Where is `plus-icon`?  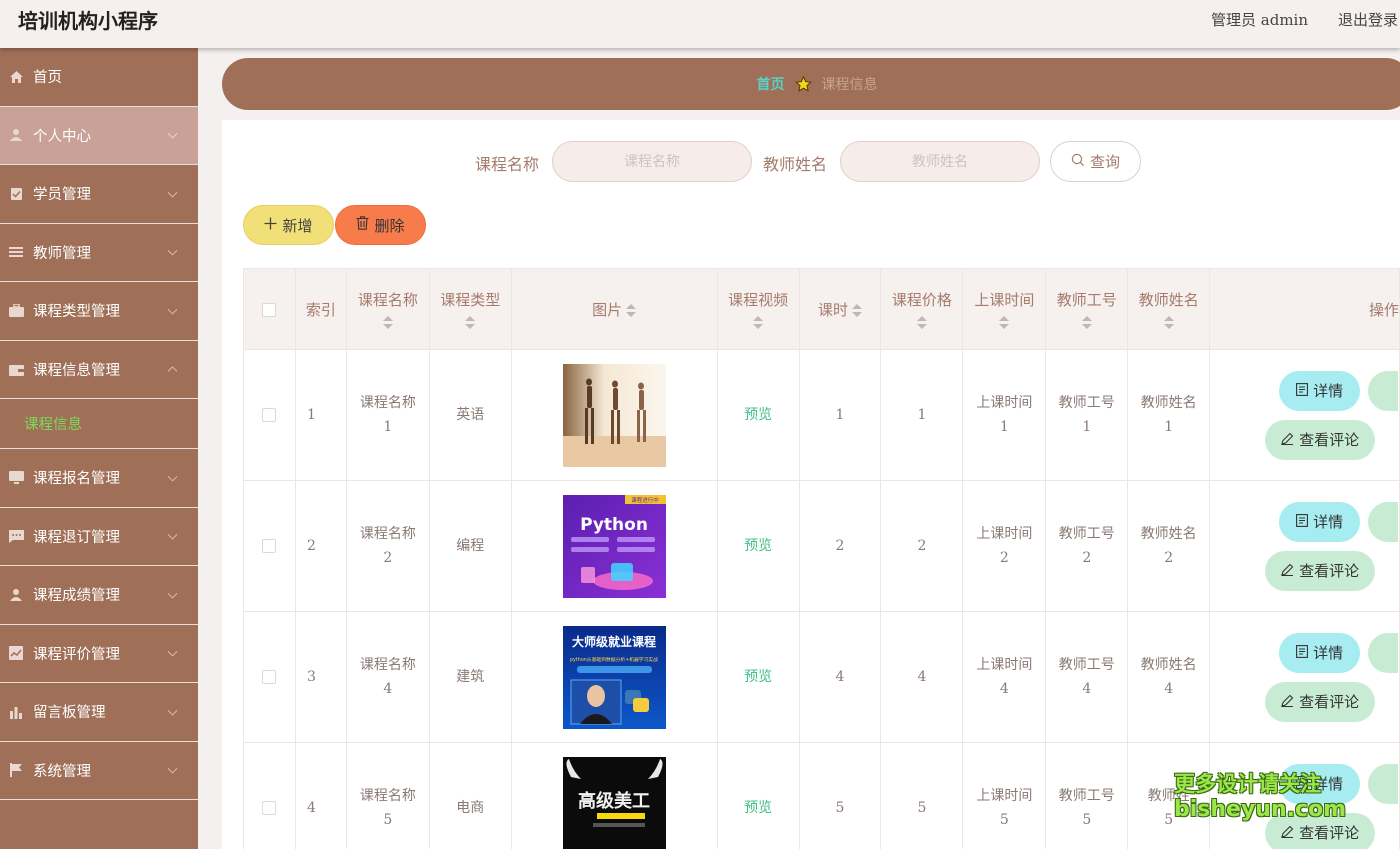 plus-icon is located at coordinates (270, 225).